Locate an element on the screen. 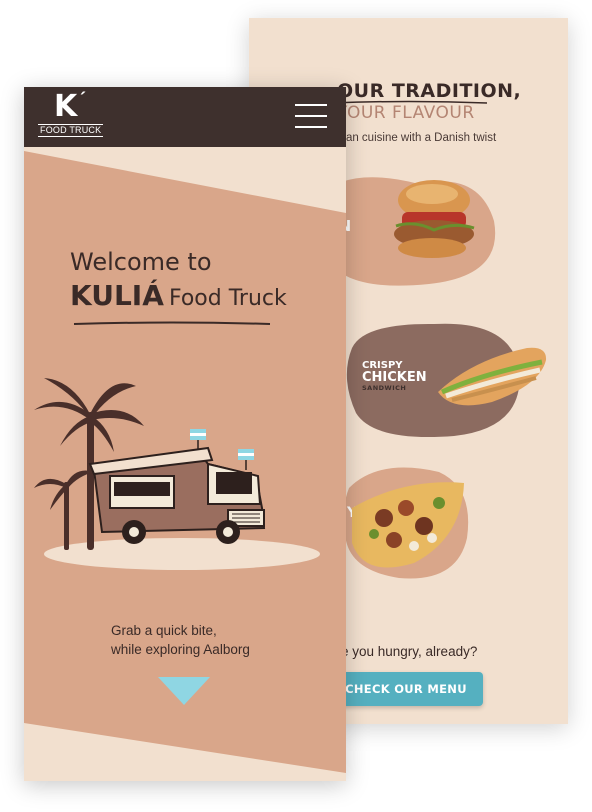 Image resolution: width=592 pixels, height=812 pixels. sandwich-image is located at coordinates (492, 376).